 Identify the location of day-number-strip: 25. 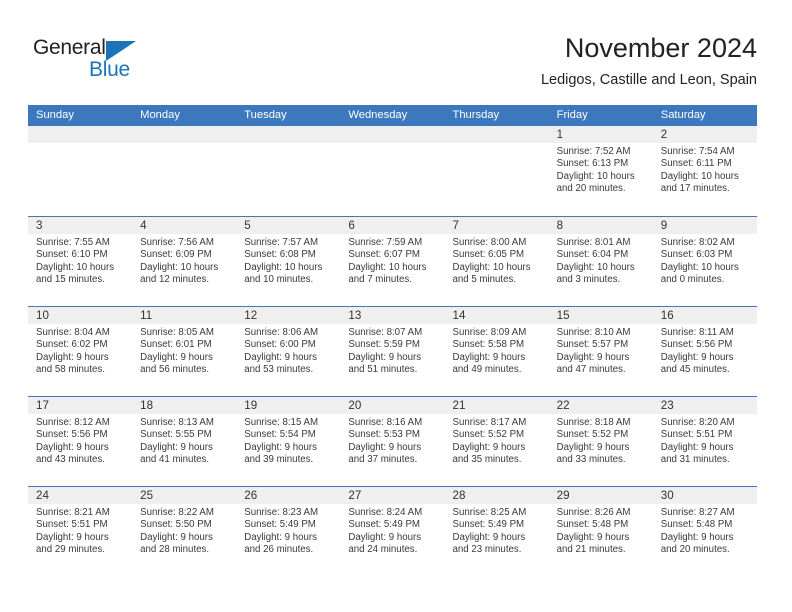
(184, 495).